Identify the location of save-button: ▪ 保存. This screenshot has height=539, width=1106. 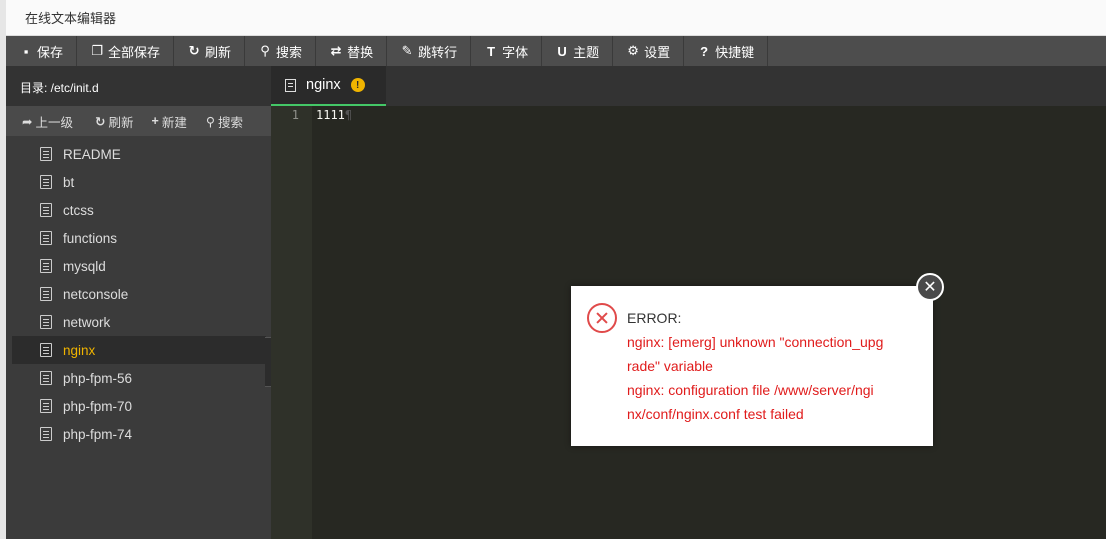
(42, 51).